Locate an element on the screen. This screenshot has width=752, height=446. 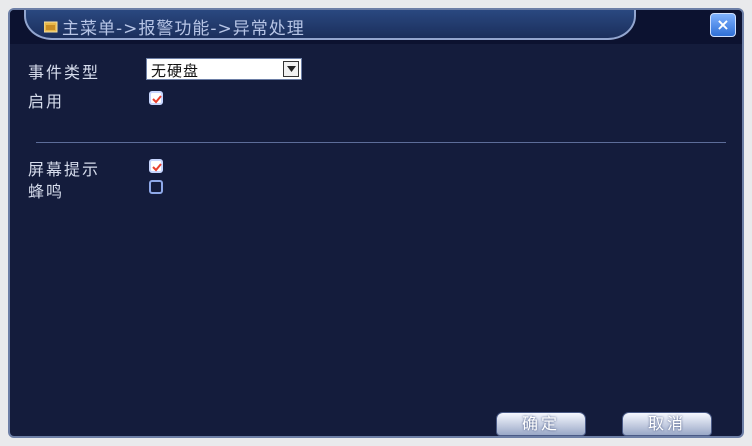
enable-checkbox is located at coordinates (156, 98).